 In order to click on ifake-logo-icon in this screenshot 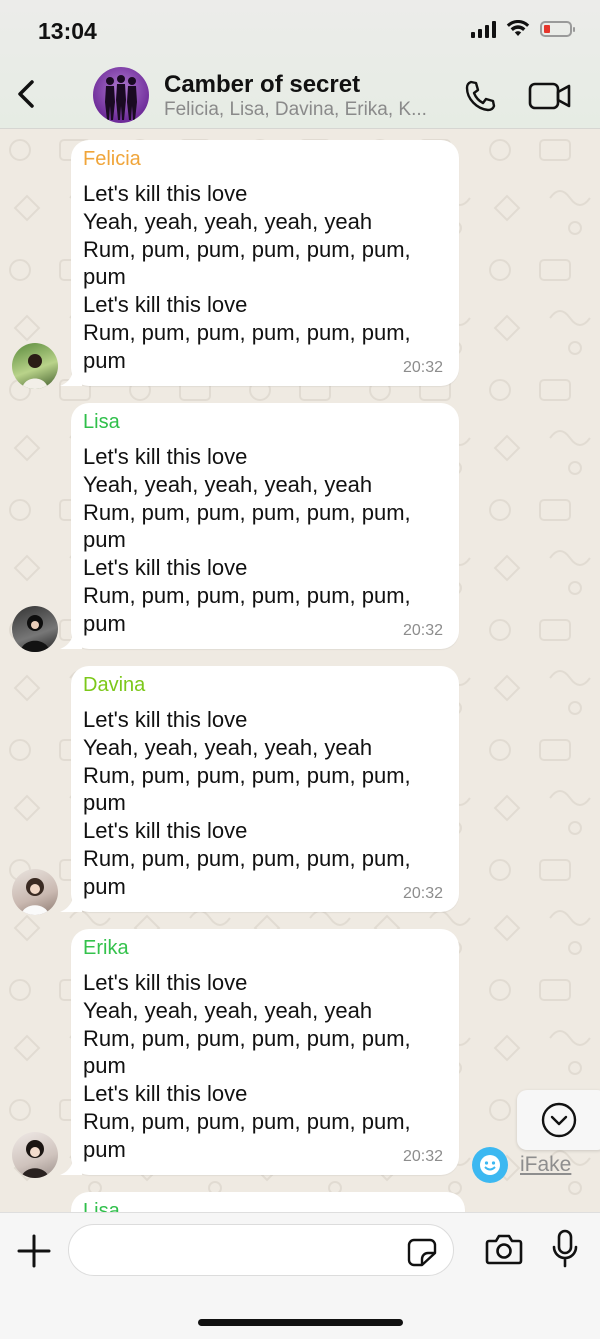, I will do `click(490, 1165)`.